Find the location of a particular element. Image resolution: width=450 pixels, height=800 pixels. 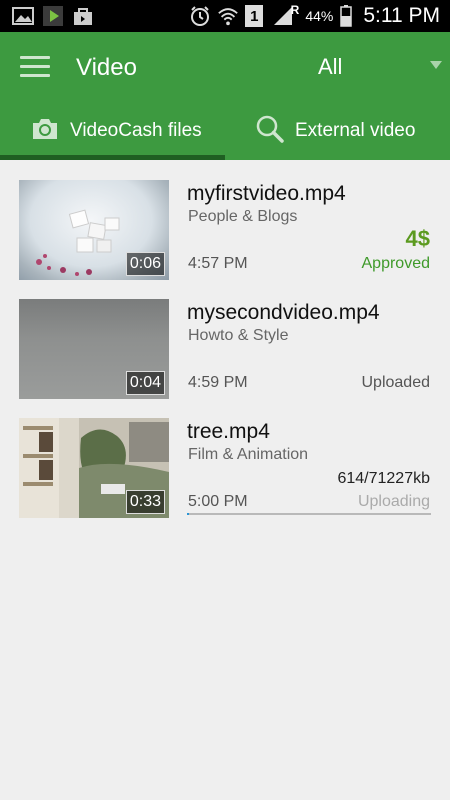

dropdown-caret-icon is located at coordinates (436, 65).